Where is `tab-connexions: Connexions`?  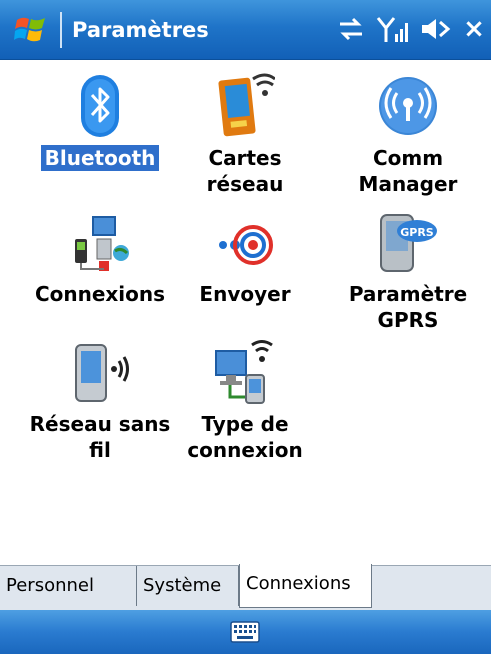 tab-connexions: Connexions is located at coordinates (305, 586).